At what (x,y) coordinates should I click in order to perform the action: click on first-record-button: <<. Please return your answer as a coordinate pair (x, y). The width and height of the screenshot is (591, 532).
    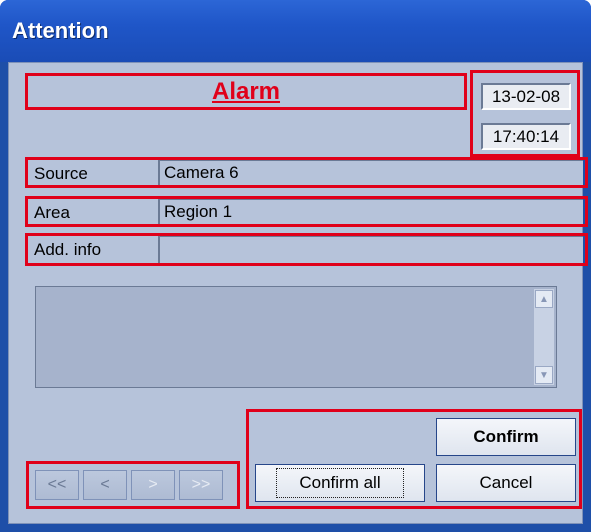
    Looking at the image, I should click on (57, 485).